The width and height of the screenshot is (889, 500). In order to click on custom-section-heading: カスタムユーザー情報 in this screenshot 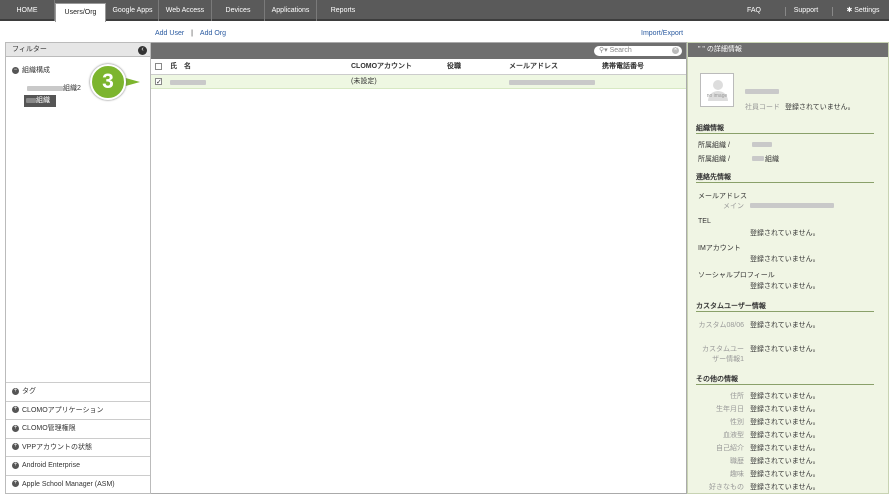, I will do `click(731, 306)`.